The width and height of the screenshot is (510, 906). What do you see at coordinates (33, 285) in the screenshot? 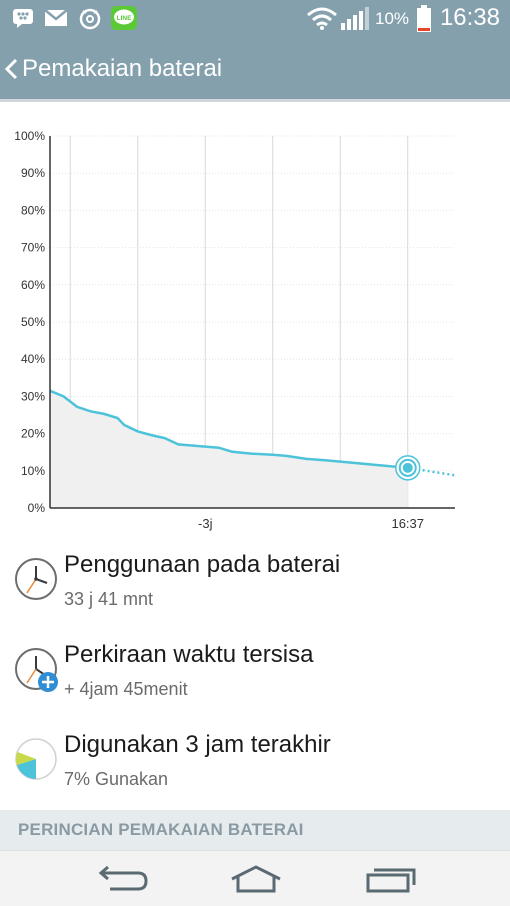
I see `chart-y-tick-label: 60%` at bounding box center [33, 285].